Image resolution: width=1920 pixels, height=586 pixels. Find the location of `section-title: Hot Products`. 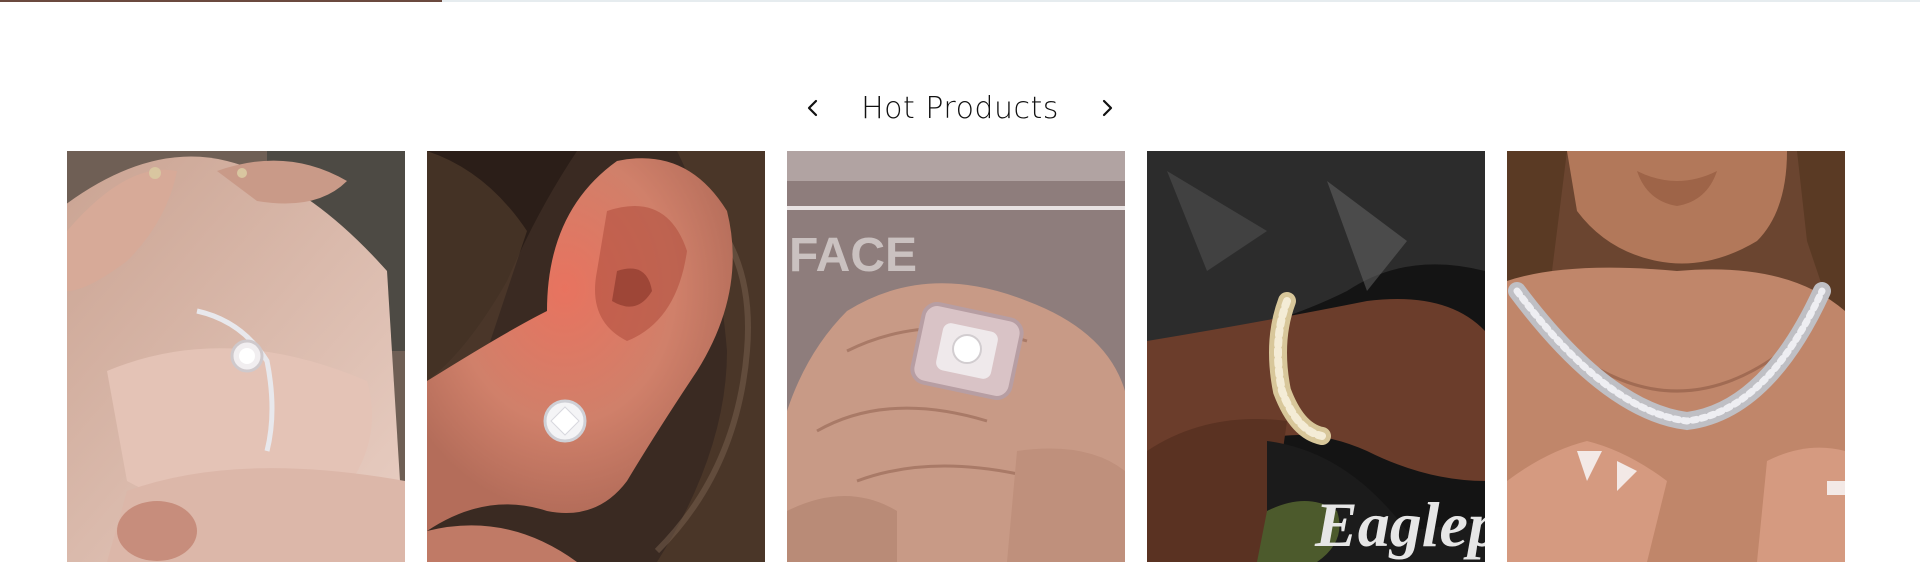

section-title: Hot Products is located at coordinates (960, 108).